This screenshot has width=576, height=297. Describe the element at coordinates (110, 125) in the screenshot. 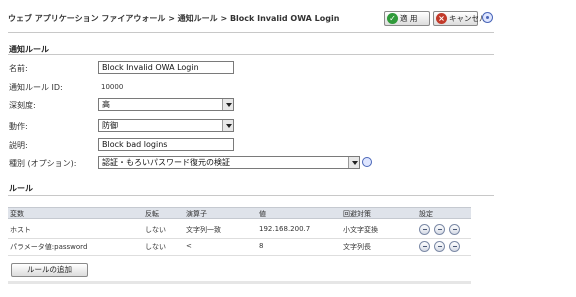

I see `action-value: 防御` at that location.